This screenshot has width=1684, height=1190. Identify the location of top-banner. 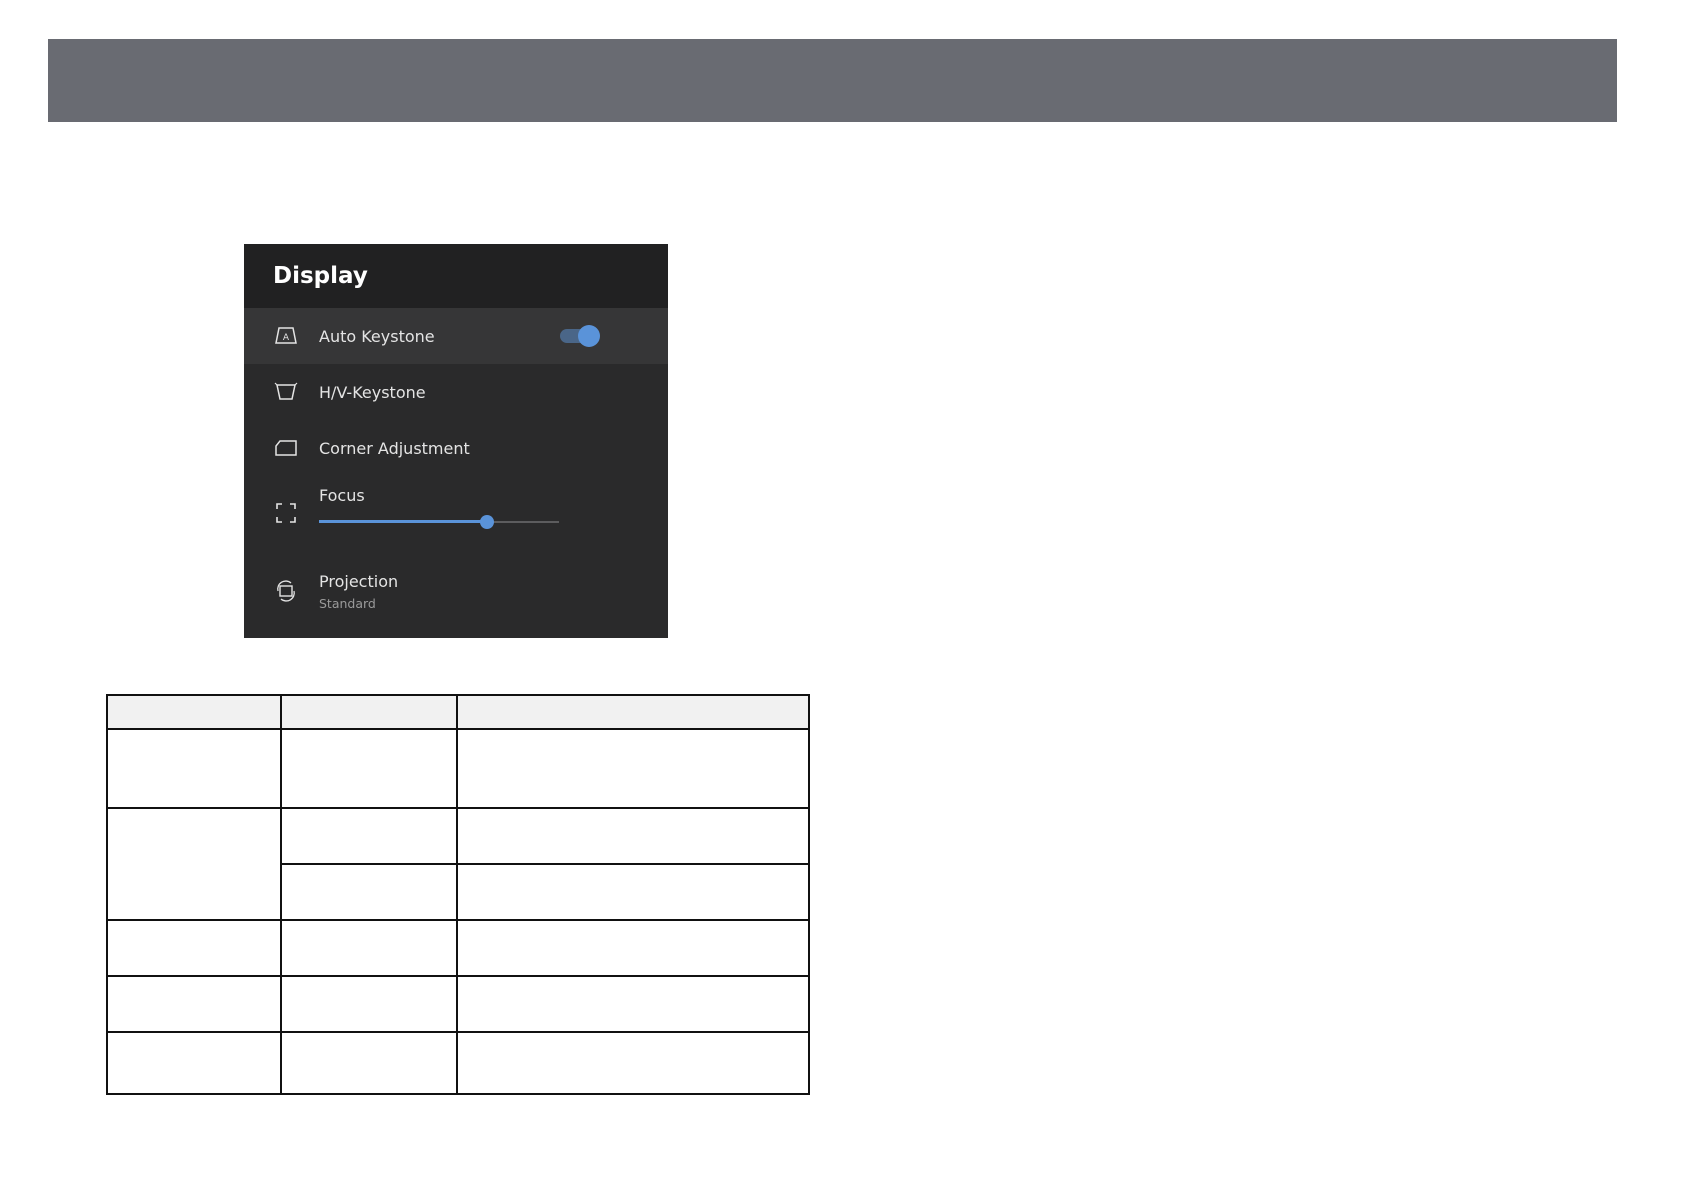
(832, 80).